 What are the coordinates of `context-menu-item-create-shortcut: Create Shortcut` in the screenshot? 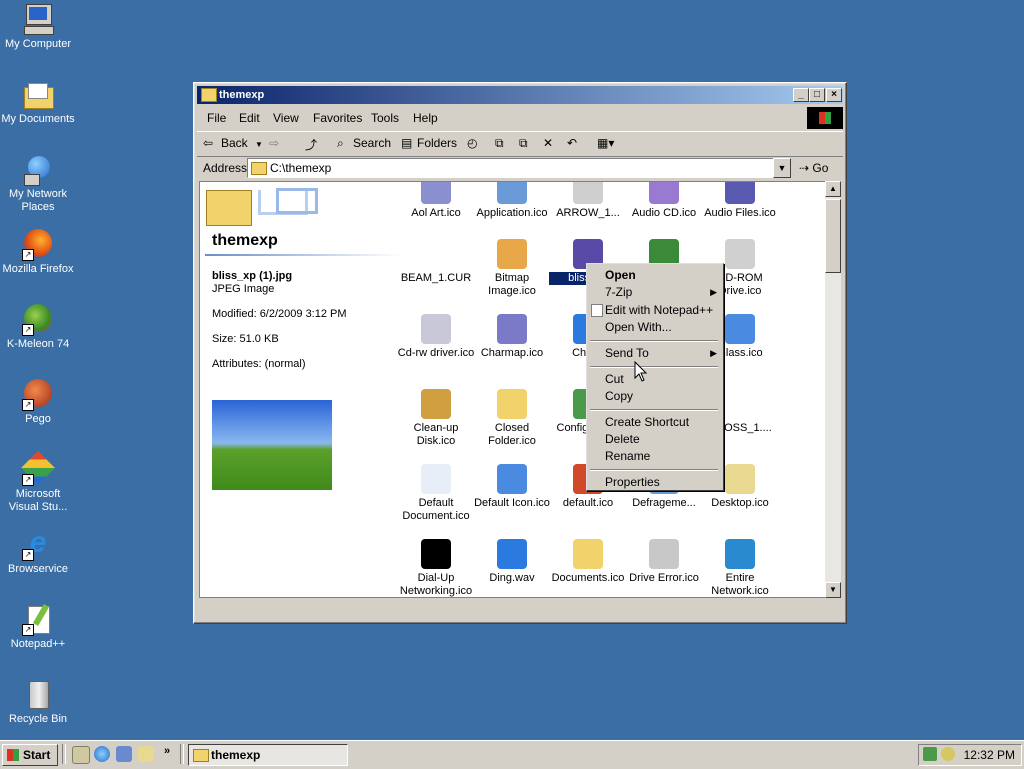 It's located at (647, 422).